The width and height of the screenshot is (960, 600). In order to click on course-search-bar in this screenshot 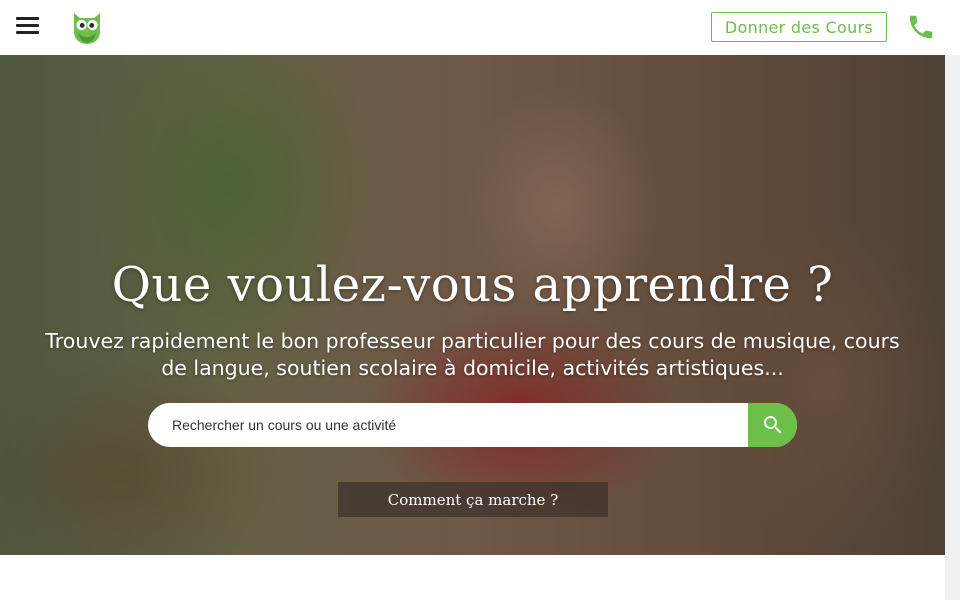, I will do `click(472, 425)`.